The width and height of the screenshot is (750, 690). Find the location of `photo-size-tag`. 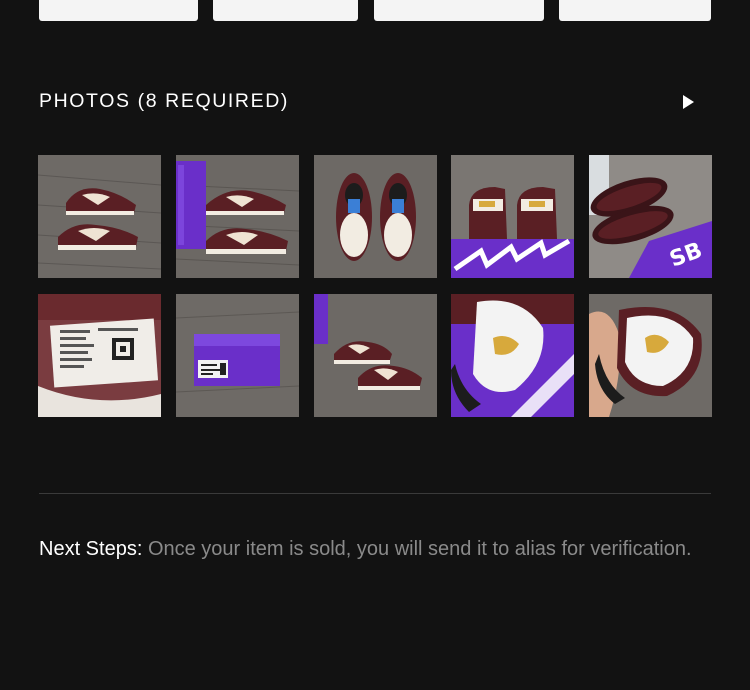

photo-size-tag is located at coordinates (99, 355).